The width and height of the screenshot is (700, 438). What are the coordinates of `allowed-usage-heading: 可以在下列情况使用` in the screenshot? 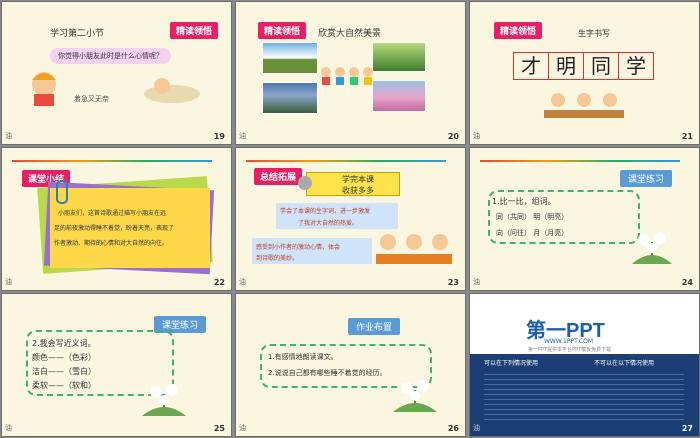 It's located at (511, 363).